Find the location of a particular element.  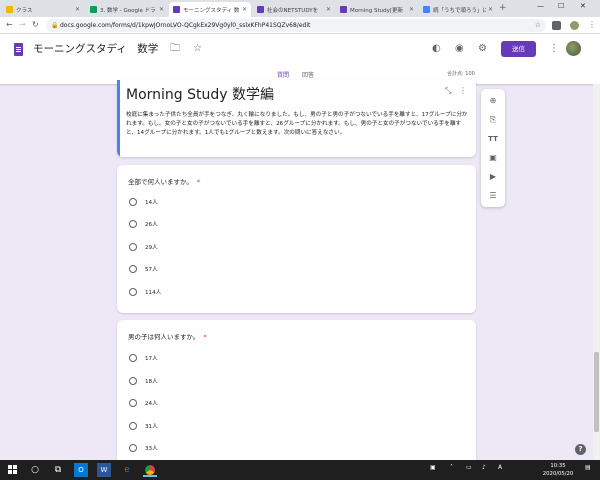

browser-tab-active: モーニングスタディ 数 ✕ is located at coordinates (210, 9).